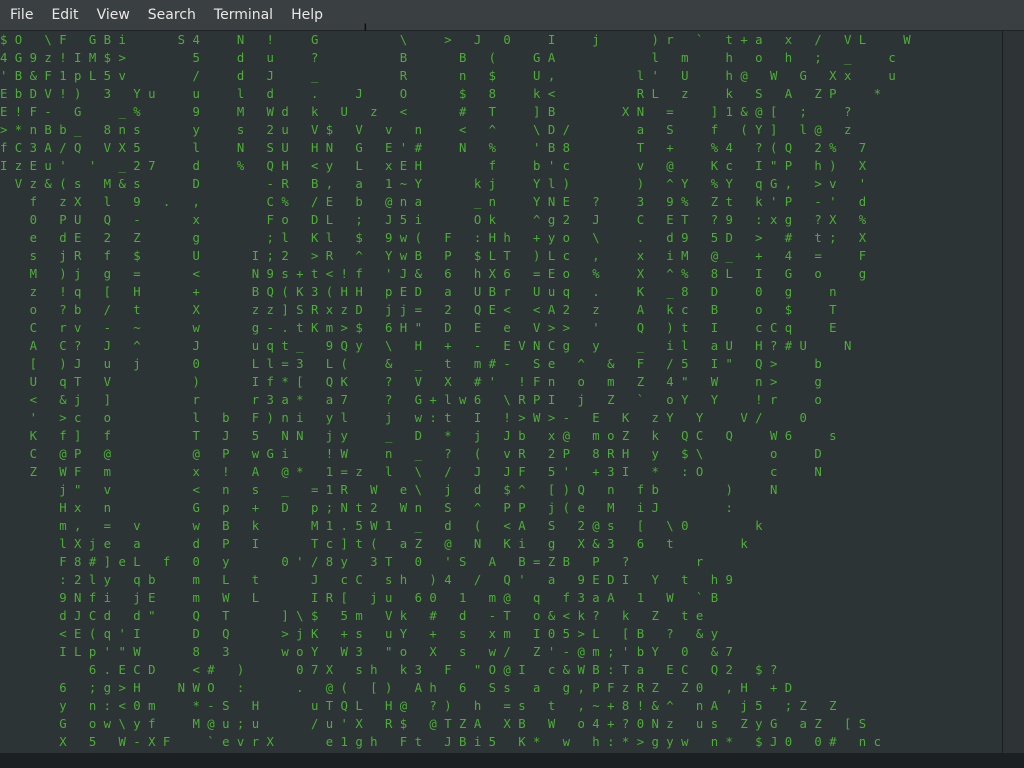 The height and width of the screenshot is (768, 1024). What do you see at coordinates (64, 15) in the screenshot?
I see `menu-edit: Edit` at bounding box center [64, 15].